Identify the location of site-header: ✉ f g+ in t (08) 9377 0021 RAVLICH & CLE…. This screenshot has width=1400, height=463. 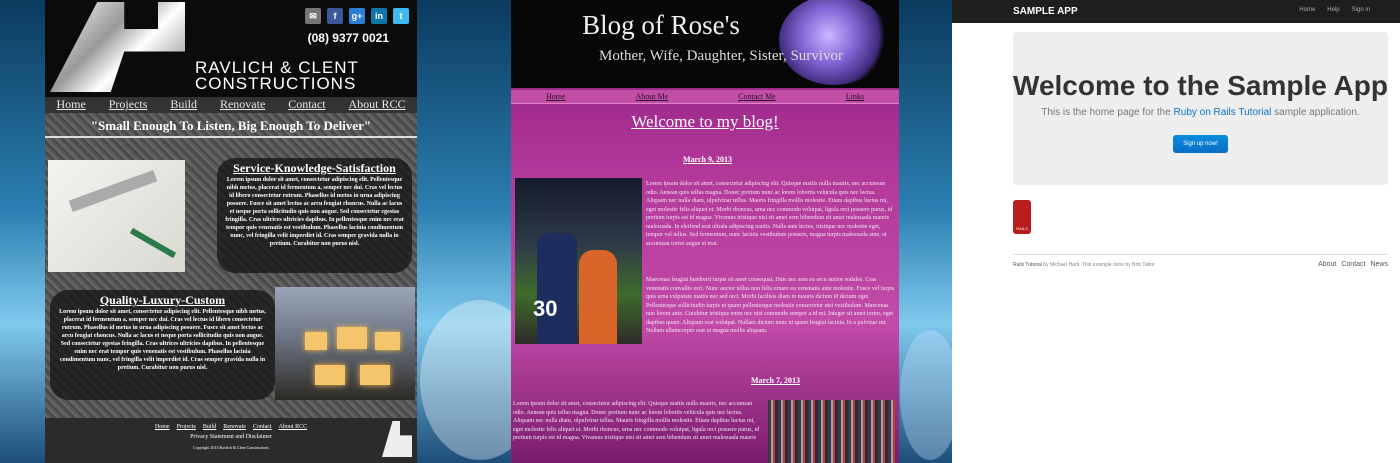
(231, 48).